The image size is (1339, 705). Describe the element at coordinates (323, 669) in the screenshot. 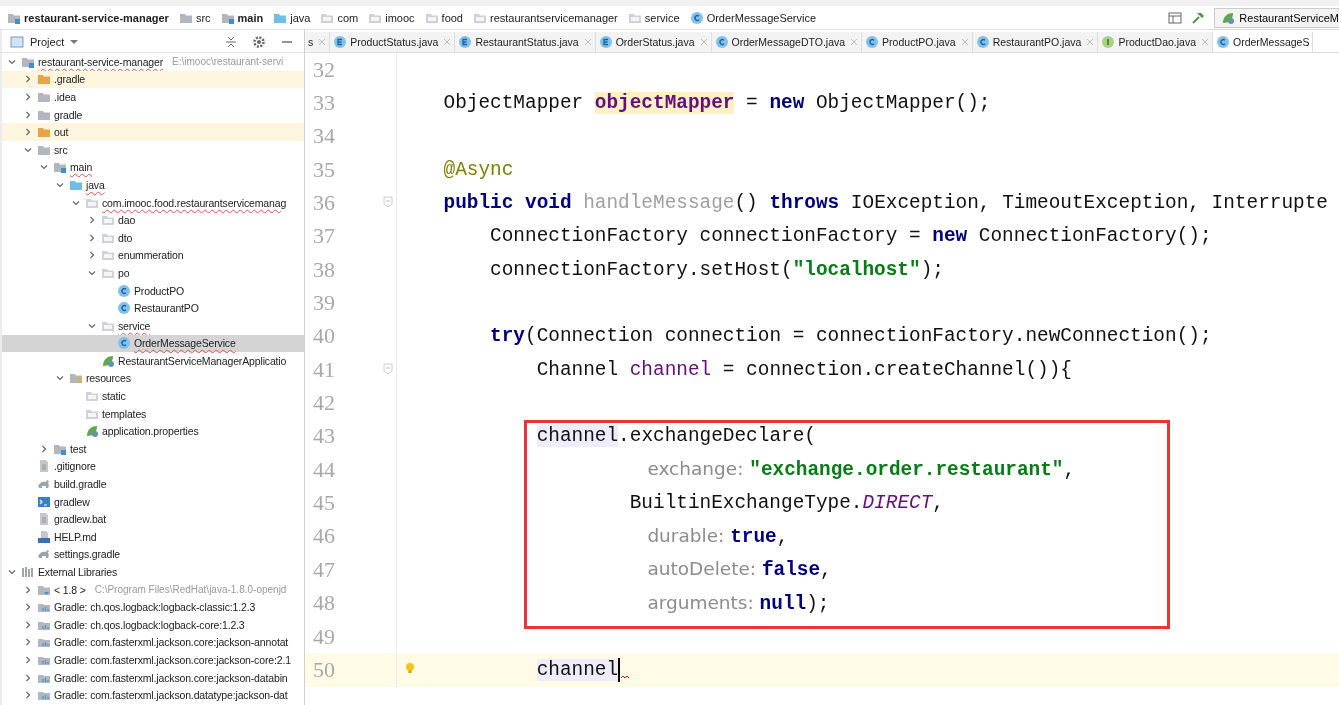

I see `line-number: 50` at that location.